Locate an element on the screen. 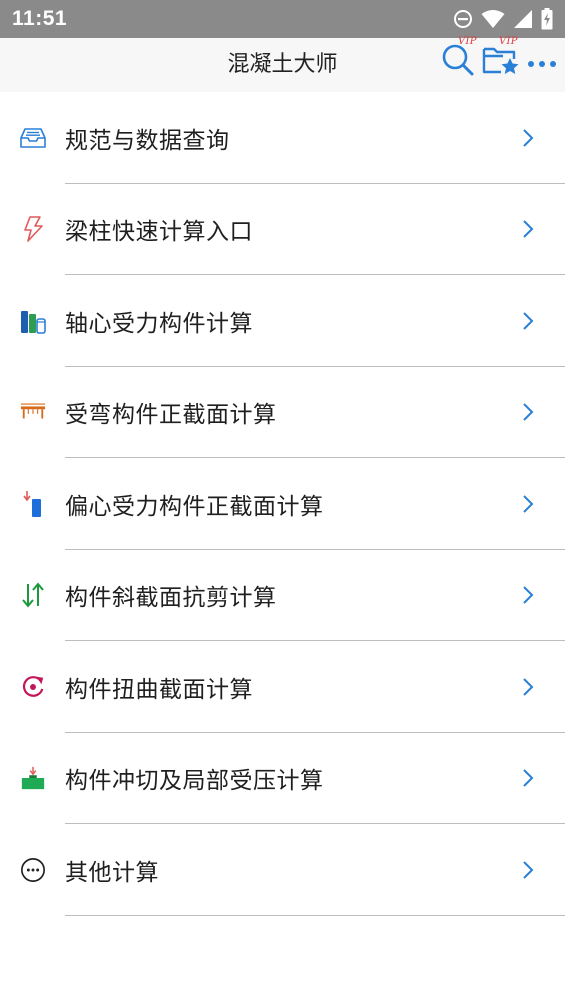 This screenshot has height=1004, width=565. favorites-folder-icon is located at coordinates (500, 62).